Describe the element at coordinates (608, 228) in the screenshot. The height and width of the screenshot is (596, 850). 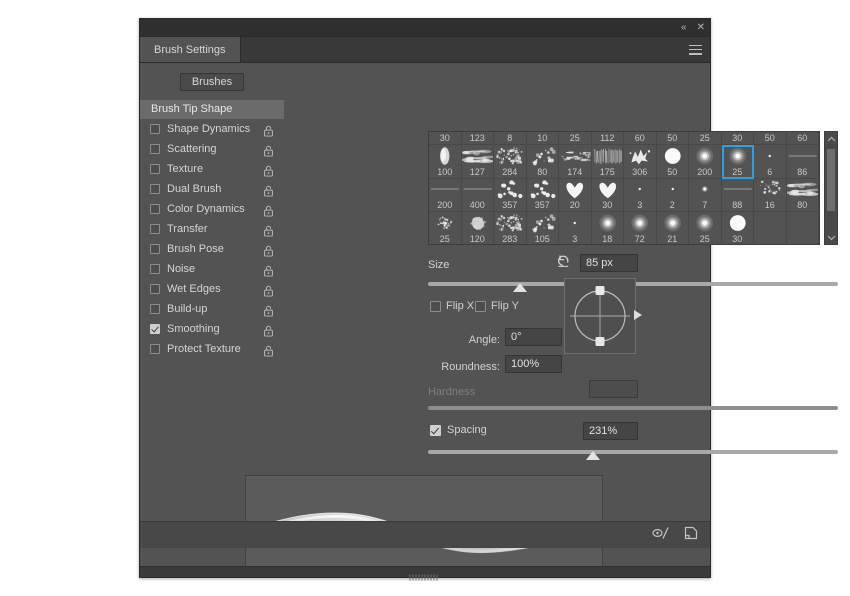
I see `brush-preset-cell: 18` at that location.